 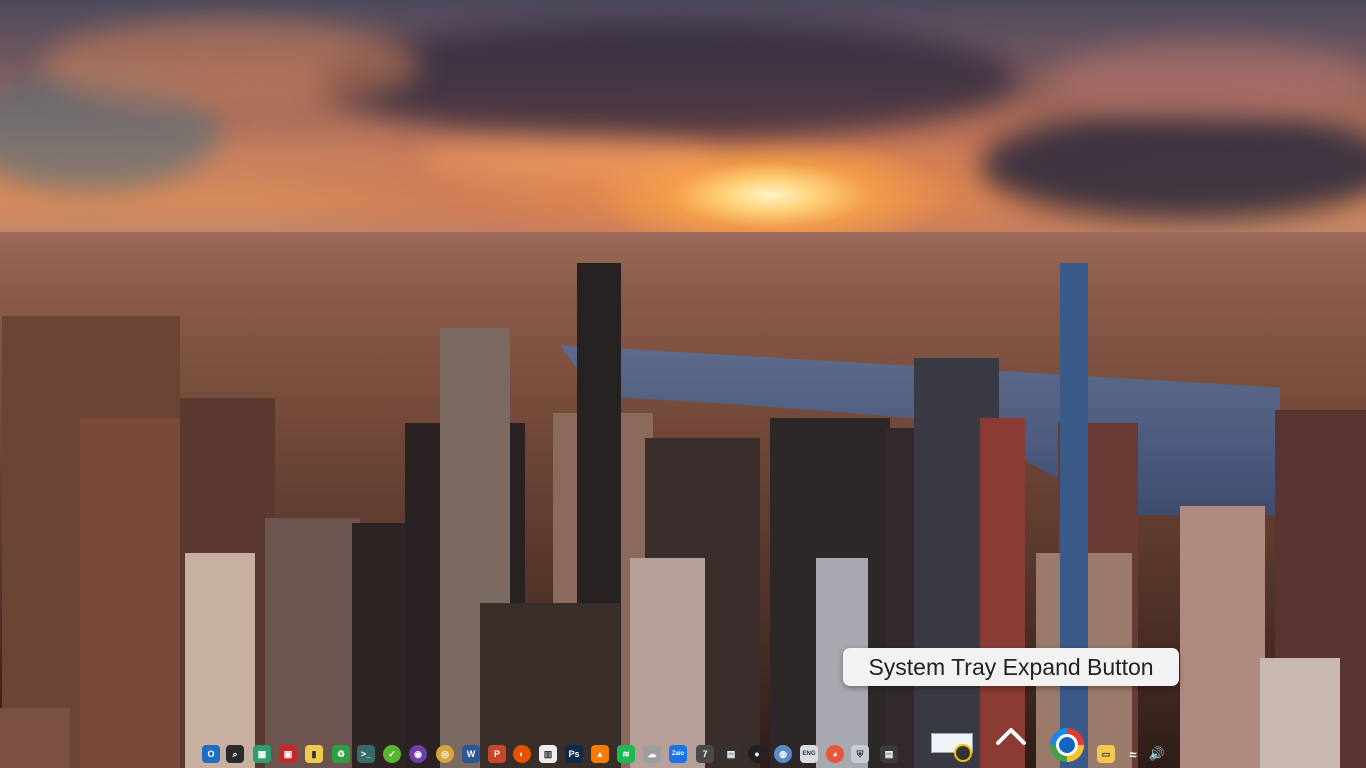 I want to click on folder-icon: ▭, so click(x=1106, y=754).